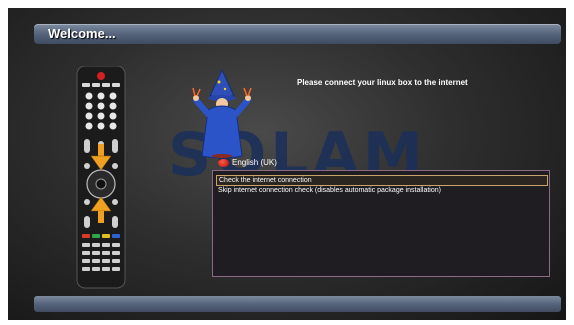 This screenshot has width=574, height=325. I want to click on wizard-icon, so click(222, 114).